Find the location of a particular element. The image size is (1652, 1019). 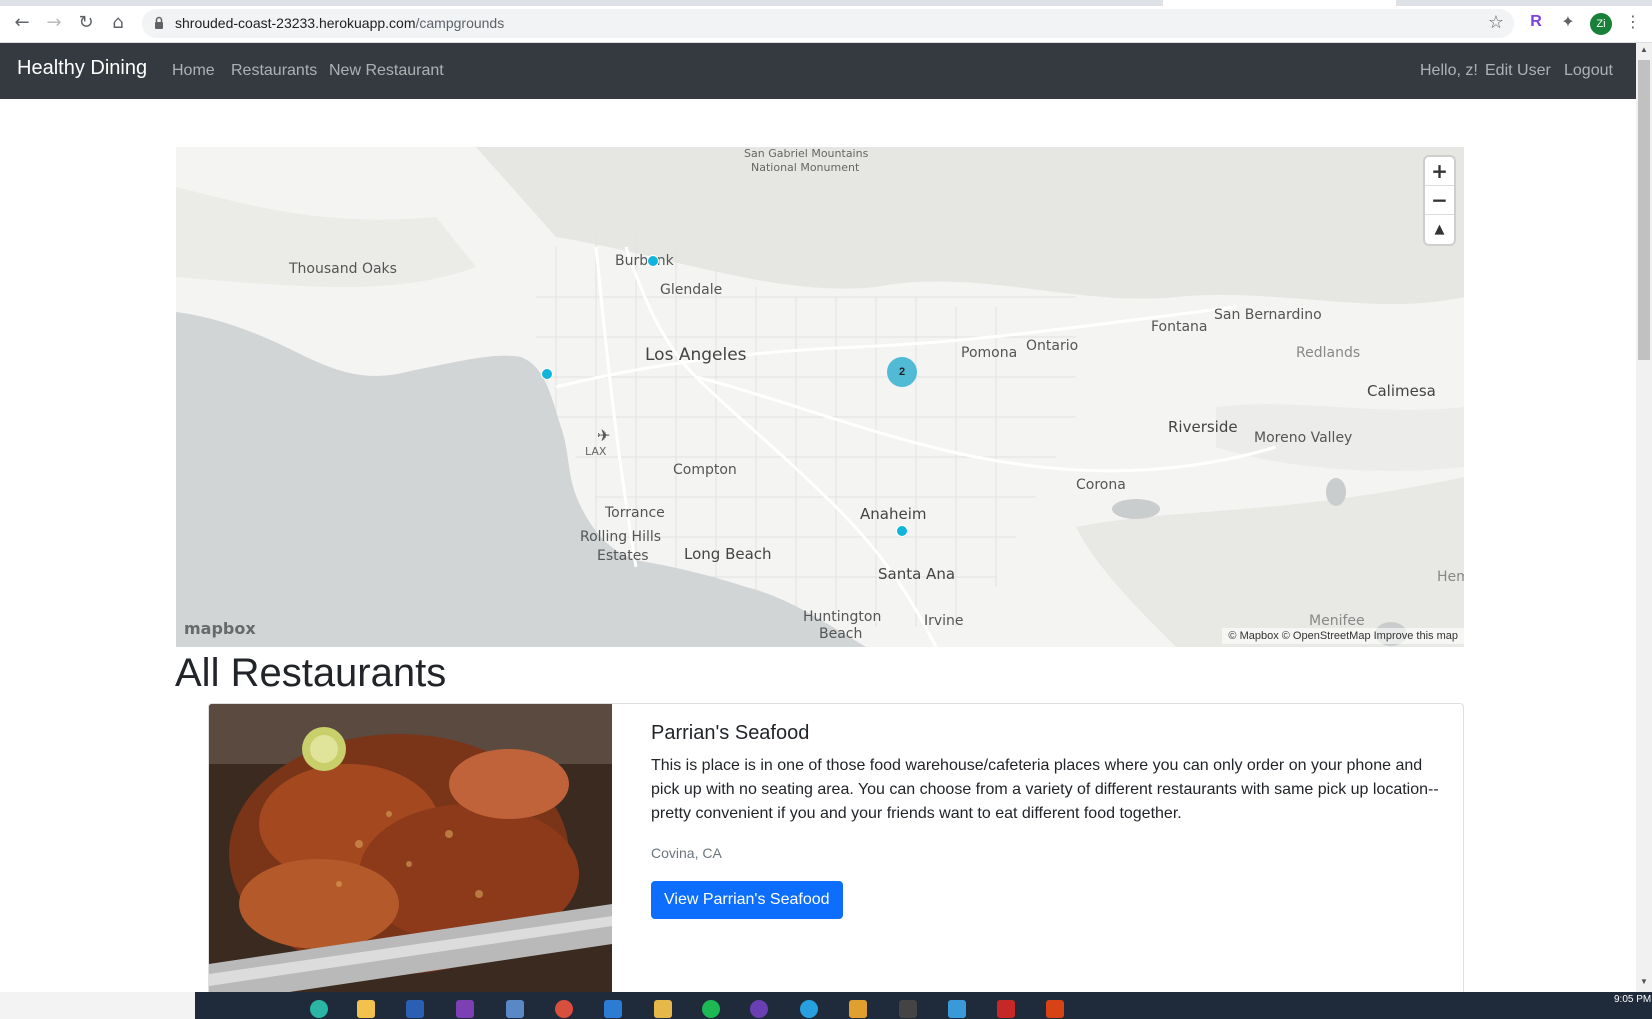

map-label-thousand-oaks: Thousand Oaks is located at coordinates (343, 269).